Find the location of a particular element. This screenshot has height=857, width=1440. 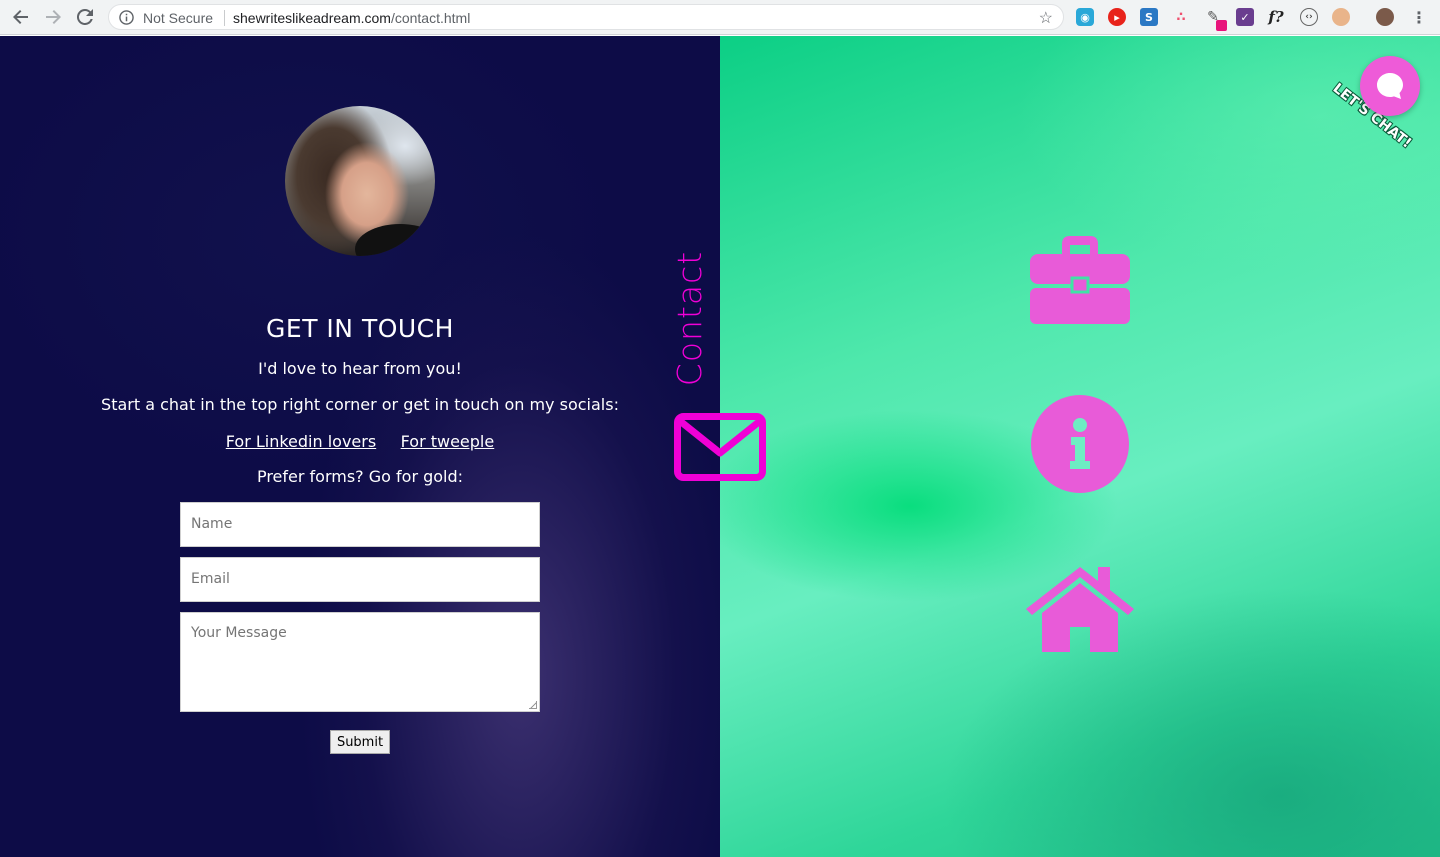

email-field: Email is located at coordinates (360, 579).